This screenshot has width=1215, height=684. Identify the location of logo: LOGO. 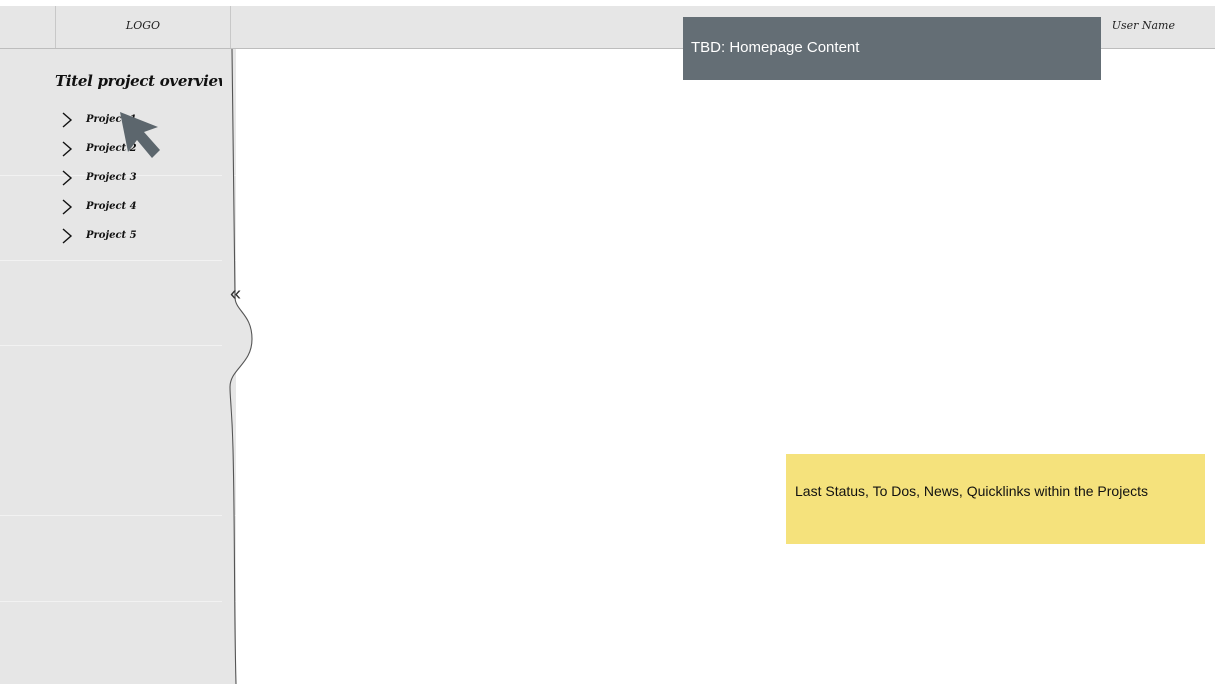
(143, 25).